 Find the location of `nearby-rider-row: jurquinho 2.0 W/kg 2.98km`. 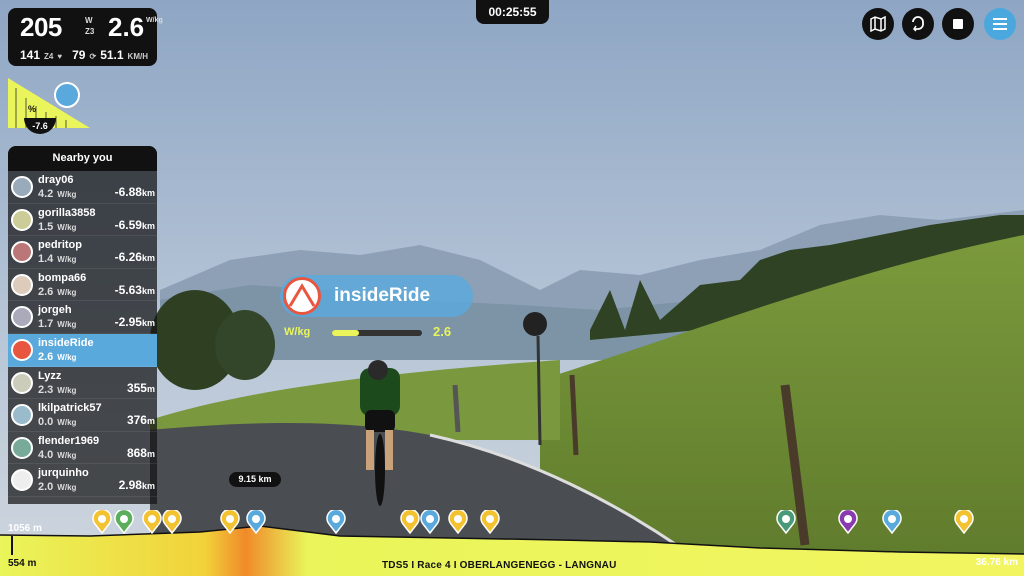

nearby-rider-row: jurquinho 2.0 W/kg 2.98km is located at coordinates (82, 480).